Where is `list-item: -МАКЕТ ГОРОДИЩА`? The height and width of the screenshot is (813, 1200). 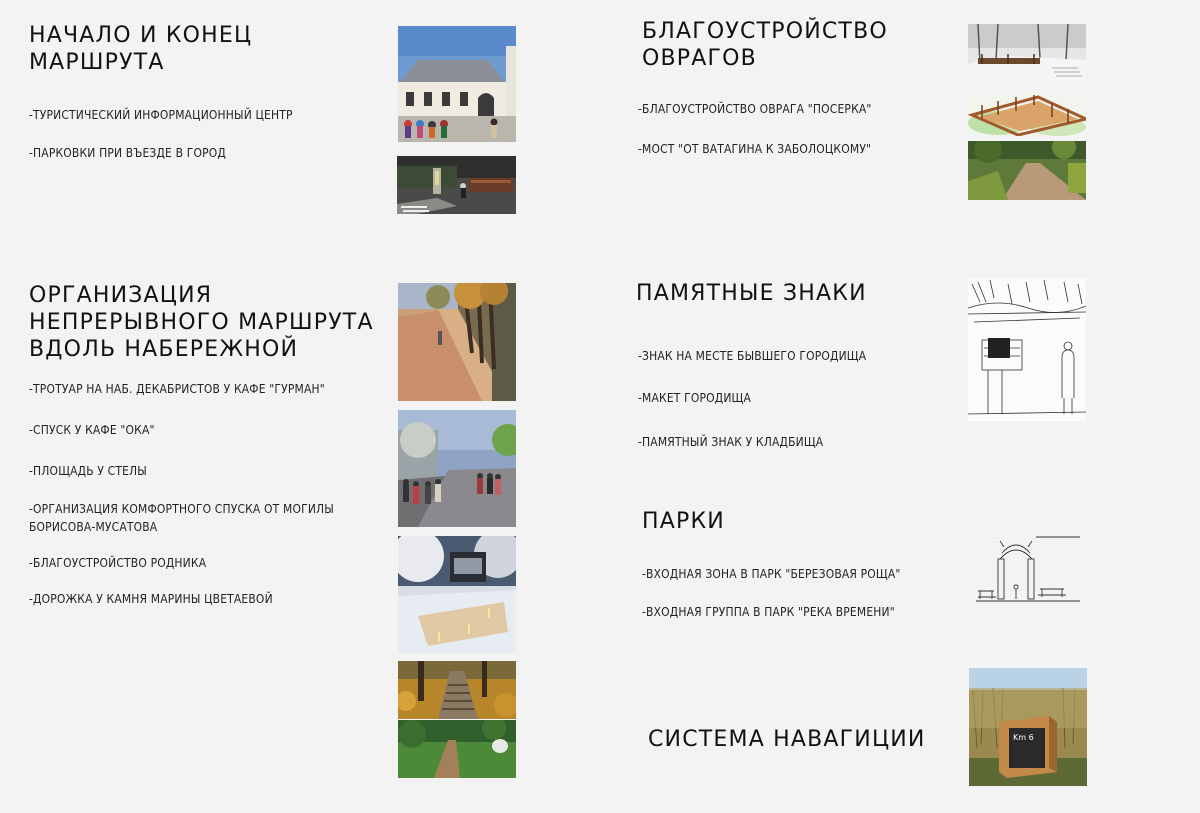 list-item: -МАКЕТ ГОРОДИЩА is located at coordinates (695, 397).